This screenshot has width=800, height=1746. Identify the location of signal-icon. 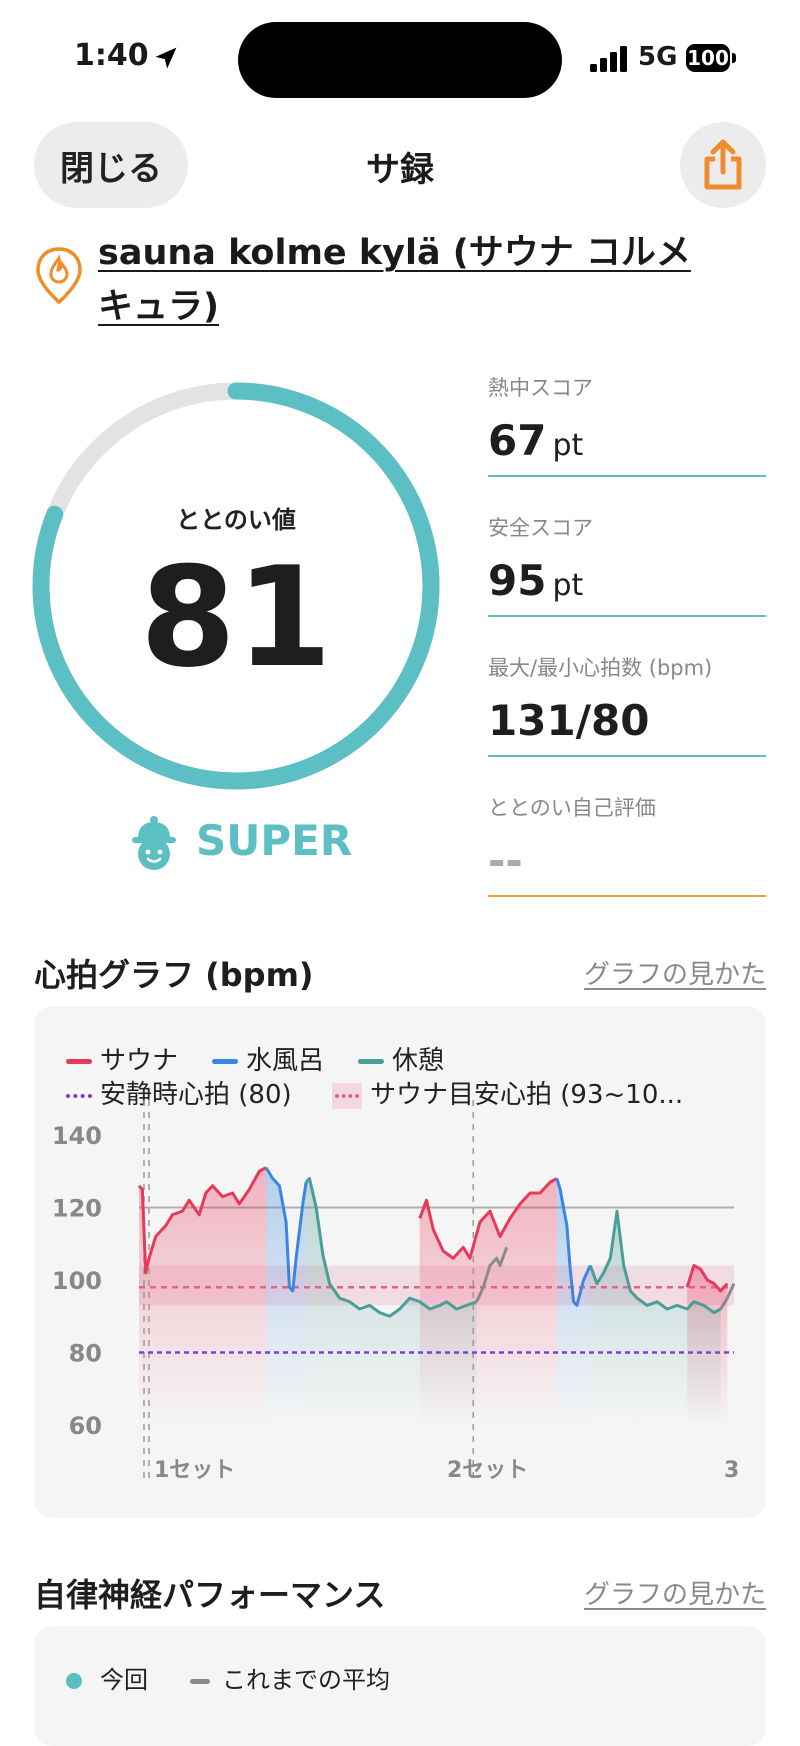
(608, 59).